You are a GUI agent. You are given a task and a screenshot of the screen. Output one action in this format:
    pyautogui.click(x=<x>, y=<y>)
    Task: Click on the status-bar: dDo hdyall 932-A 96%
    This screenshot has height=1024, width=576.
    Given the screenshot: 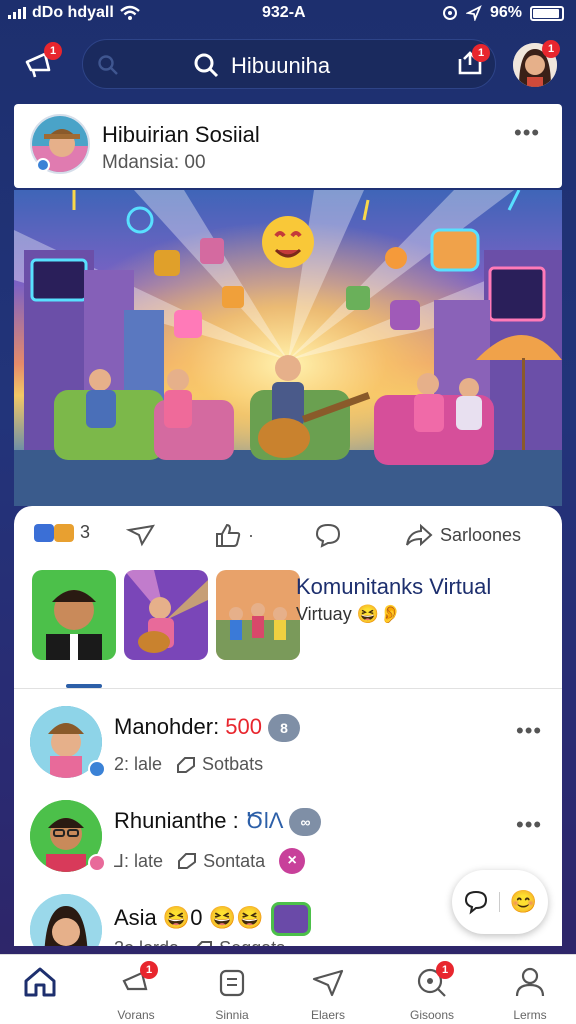 What is the action you would take?
    pyautogui.click(x=288, y=15)
    